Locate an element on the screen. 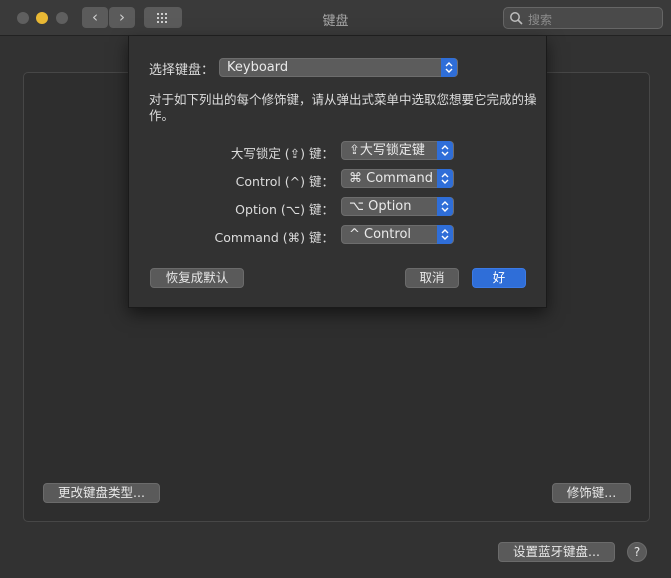  search-icon is located at coordinates (516, 18).